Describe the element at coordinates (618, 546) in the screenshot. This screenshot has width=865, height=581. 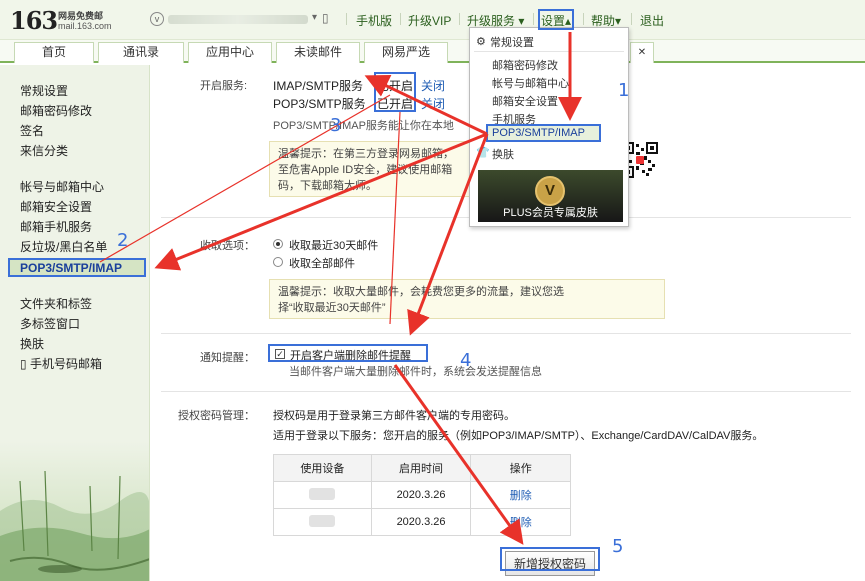
I see `annotation-number: 5` at that location.